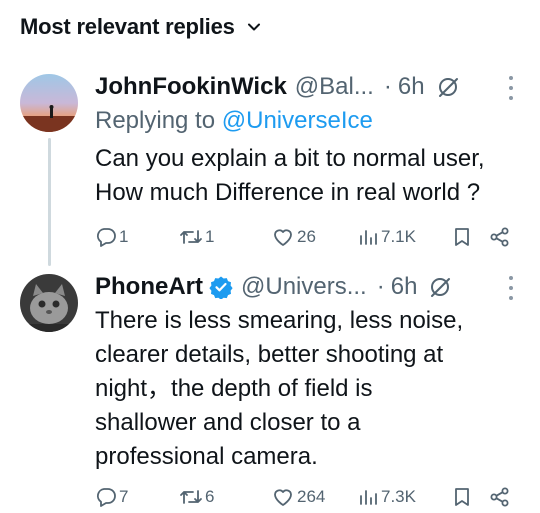 Image resolution: width=540 pixels, height=513 pixels. I want to click on views-button: 7.1K, so click(386, 237).